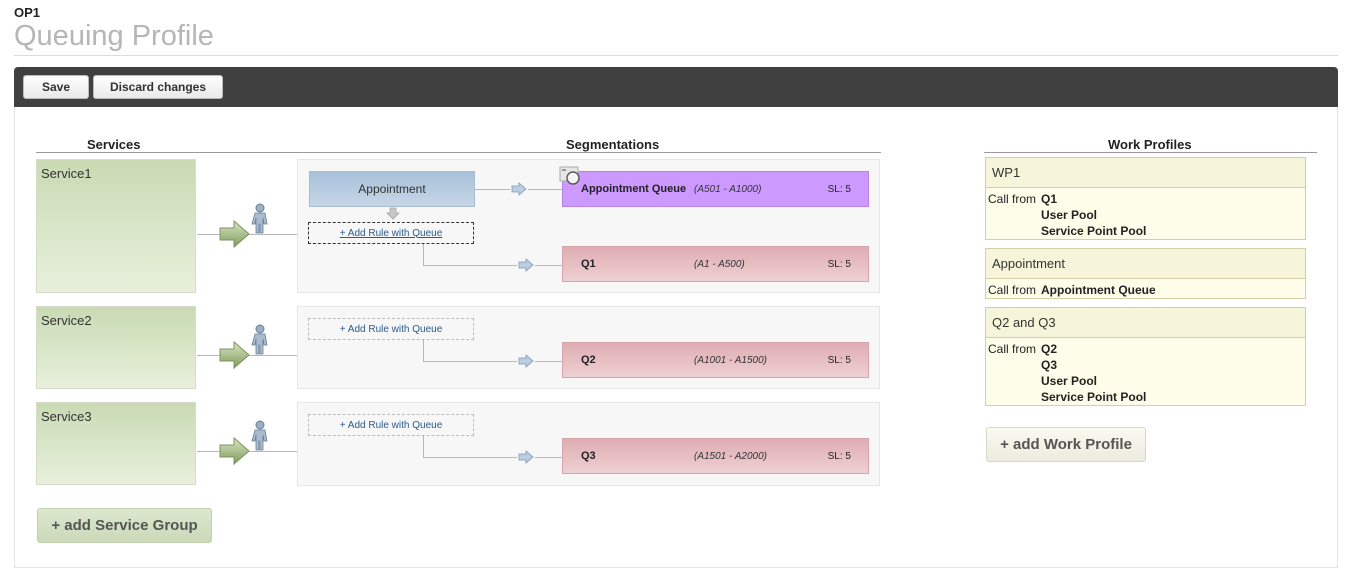 The height and width of the screenshot is (568, 1350). I want to click on work-profile-body: Call from Appointment Queue, so click(1145, 289).